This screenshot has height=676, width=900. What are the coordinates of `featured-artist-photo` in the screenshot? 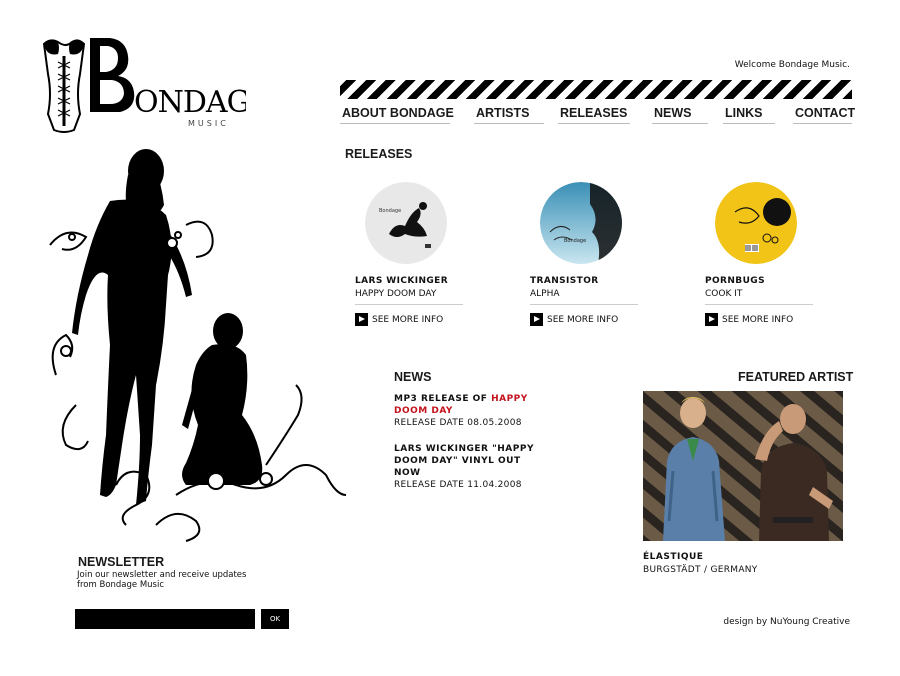 It's located at (743, 466).